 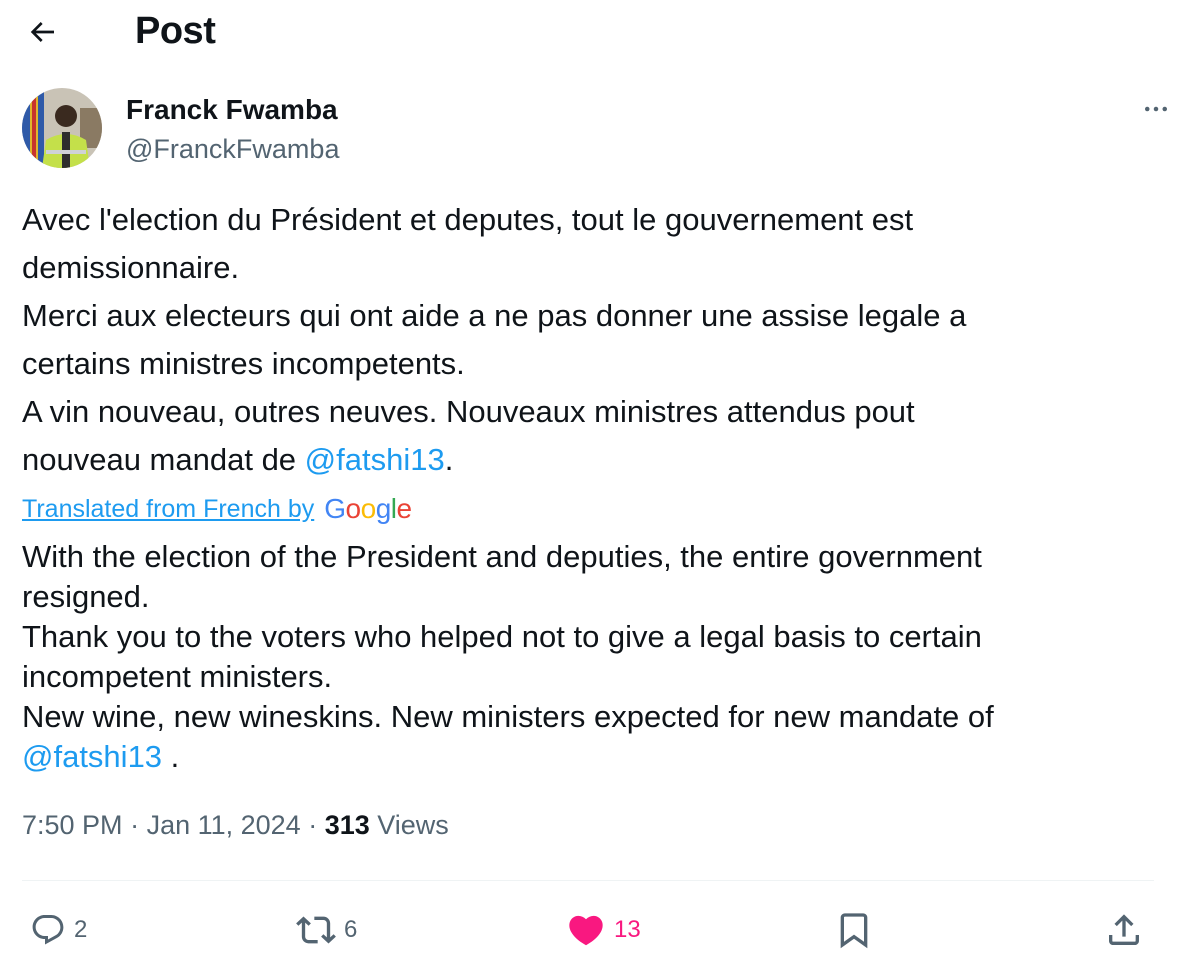 What do you see at coordinates (586, 930) in the screenshot?
I see `heart-filled-icon` at bounding box center [586, 930].